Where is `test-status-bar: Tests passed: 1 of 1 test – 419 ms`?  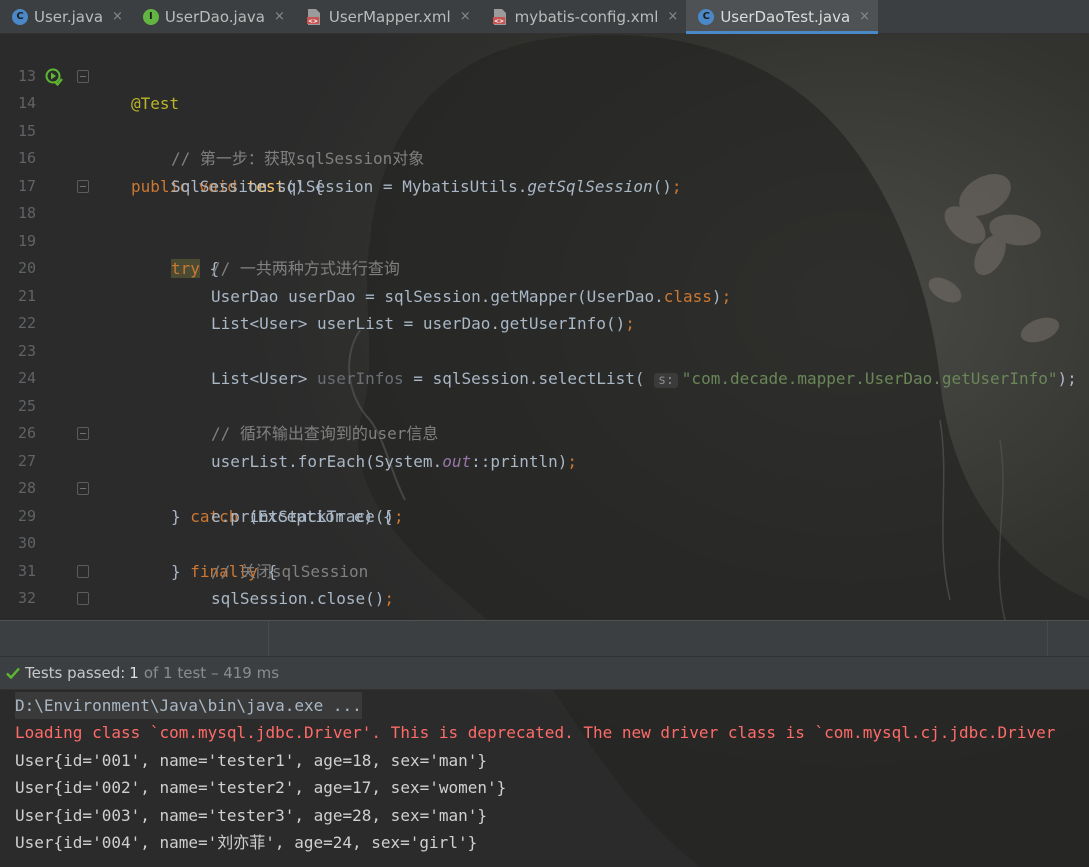 test-status-bar: Tests passed: 1 of 1 test – 419 ms is located at coordinates (544, 673).